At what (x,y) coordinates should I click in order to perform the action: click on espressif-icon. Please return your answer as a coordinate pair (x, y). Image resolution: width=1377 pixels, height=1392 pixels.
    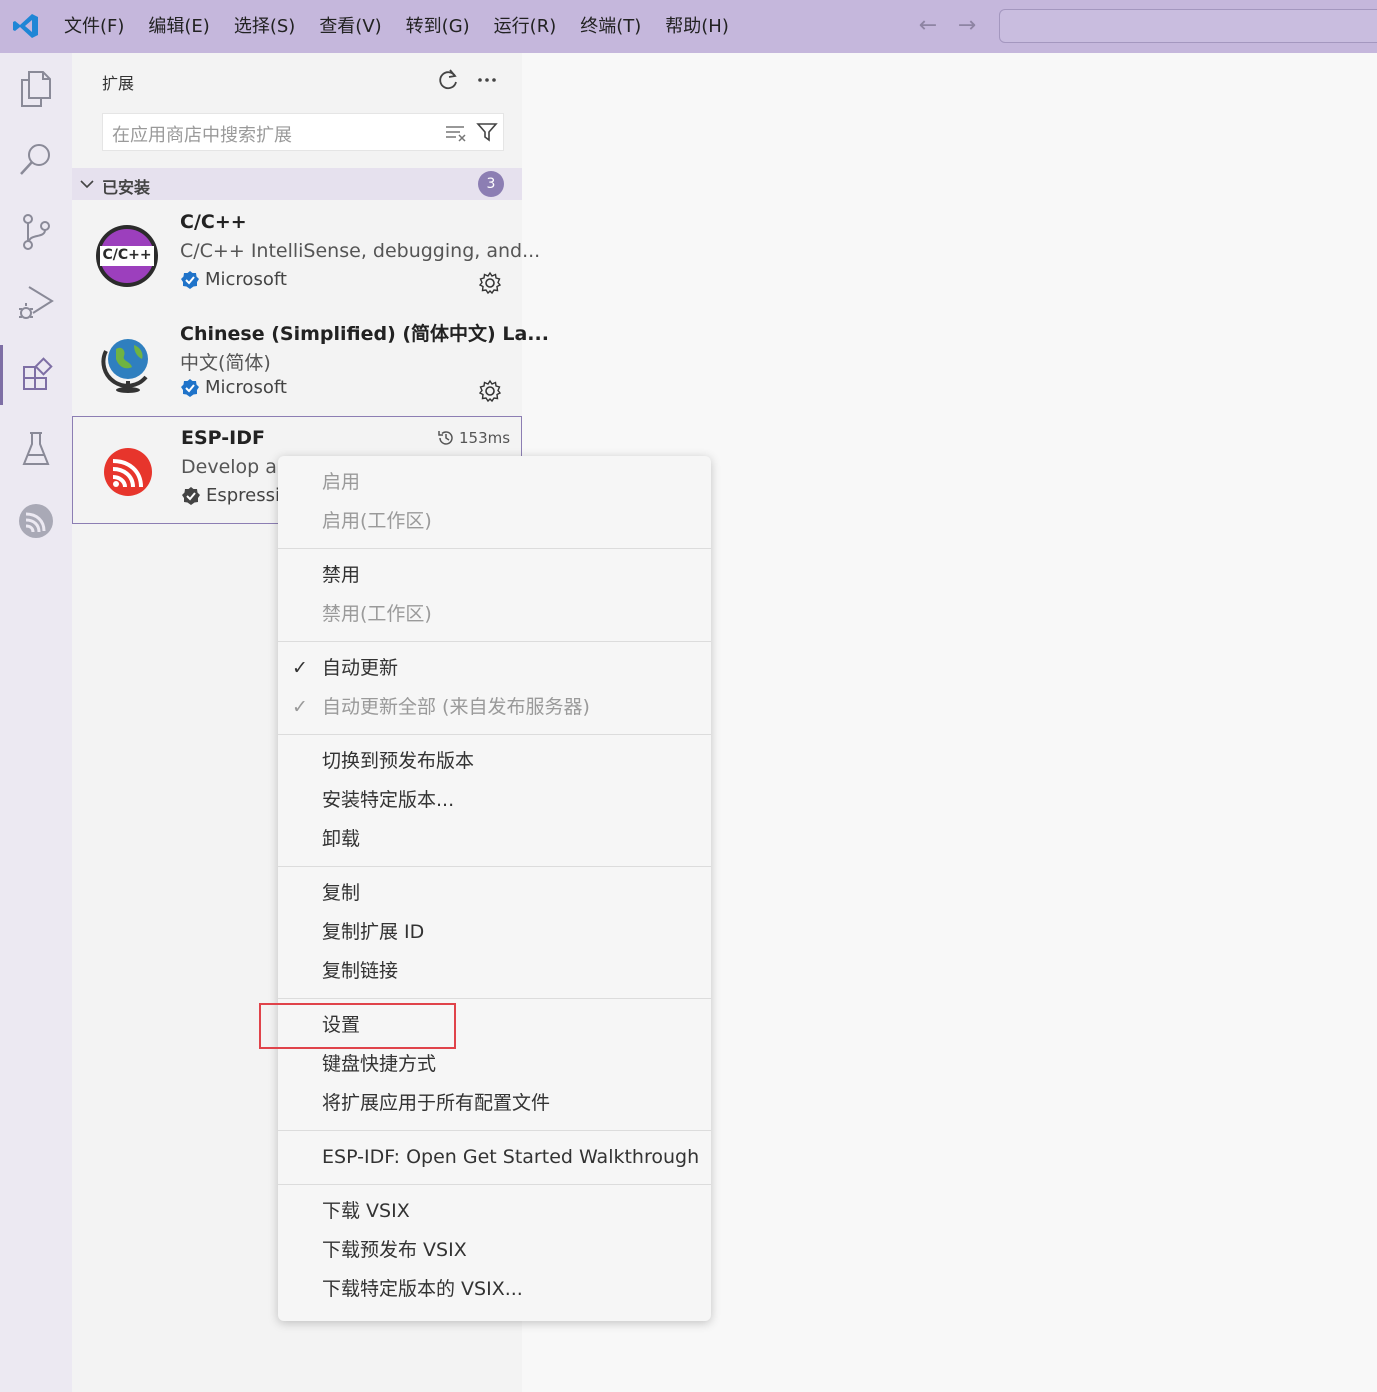
    Looking at the image, I should click on (36, 521).